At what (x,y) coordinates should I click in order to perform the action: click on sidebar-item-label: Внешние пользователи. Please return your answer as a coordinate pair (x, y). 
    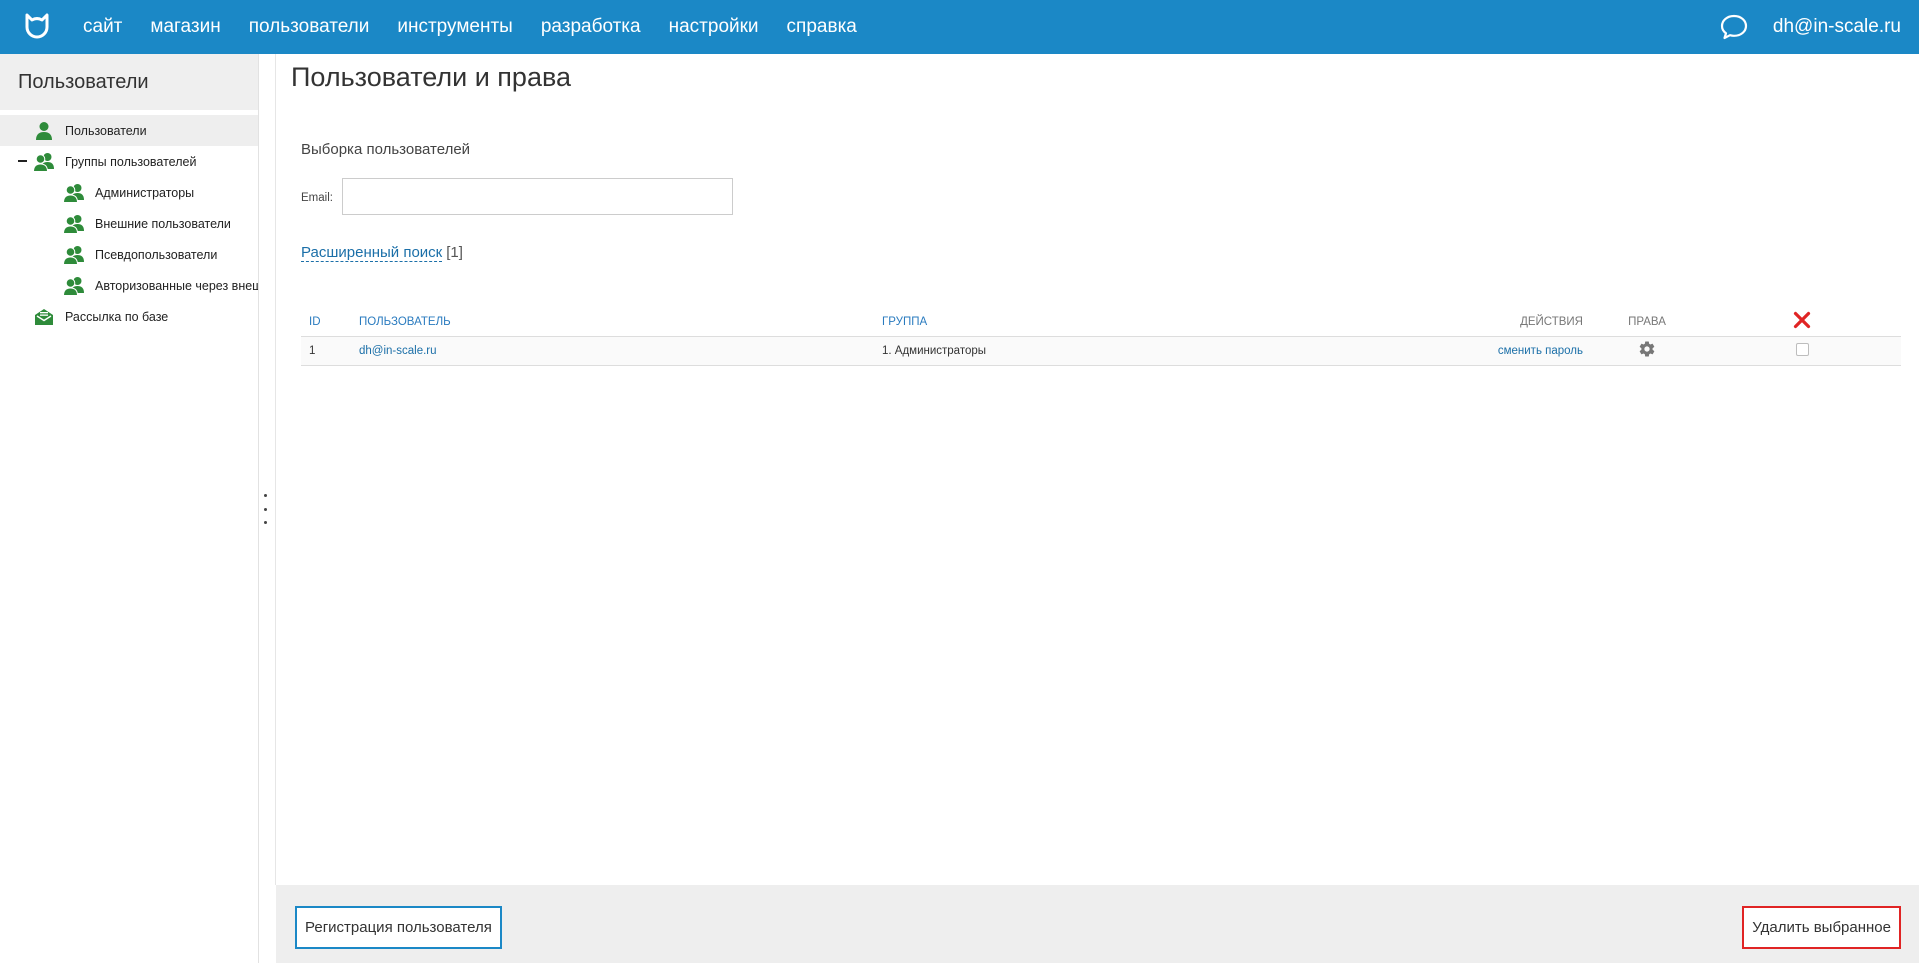
    Looking at the image, I should click on (163, 223).